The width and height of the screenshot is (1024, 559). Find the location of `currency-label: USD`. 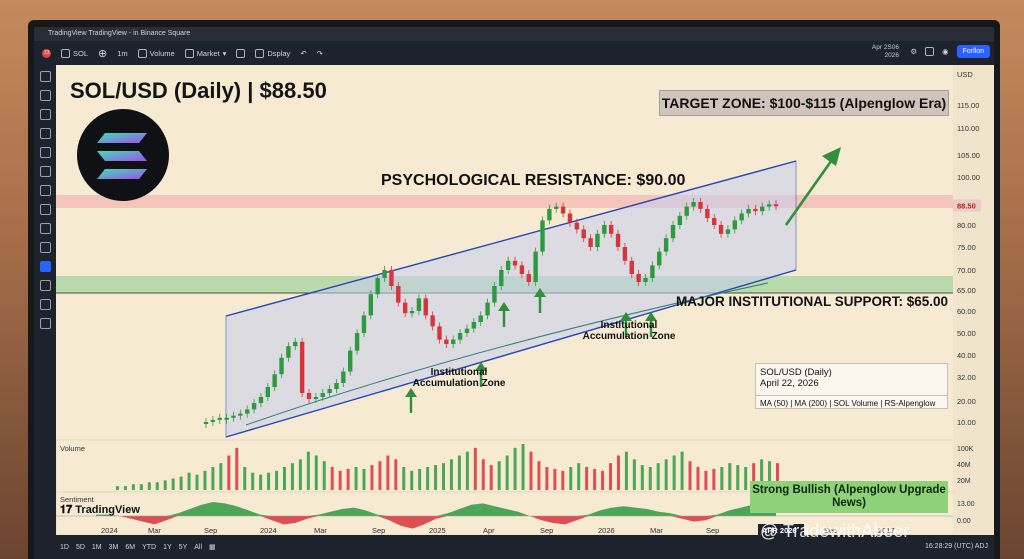

currency-label: USD is located at coordinates (965, 74).